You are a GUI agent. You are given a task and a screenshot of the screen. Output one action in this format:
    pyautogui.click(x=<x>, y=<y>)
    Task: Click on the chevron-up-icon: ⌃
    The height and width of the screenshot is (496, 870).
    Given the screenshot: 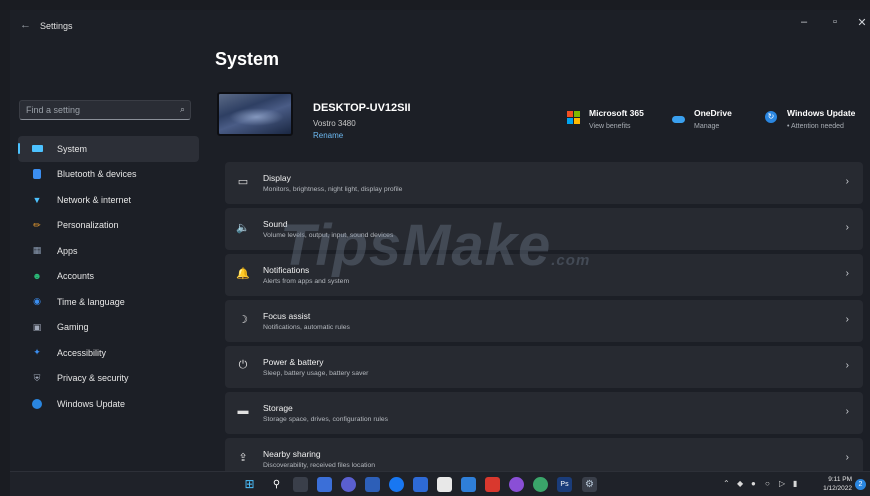 What is the action you would take?
    pyautogui.click(x=726, y=483)
    